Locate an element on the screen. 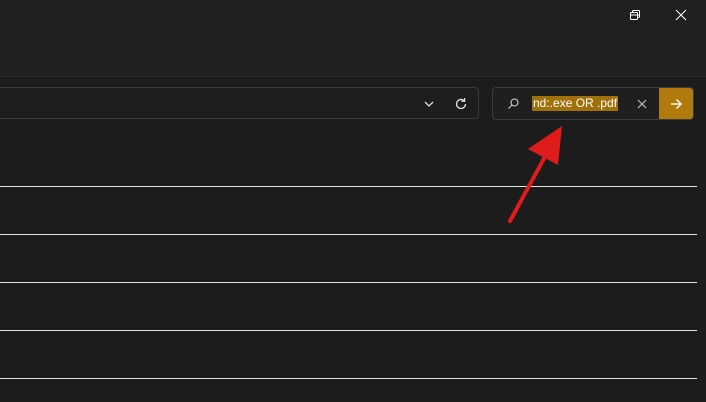 This screenshot has width=706, height=402. arrow-right-icon is located at coordinates (676, 103).